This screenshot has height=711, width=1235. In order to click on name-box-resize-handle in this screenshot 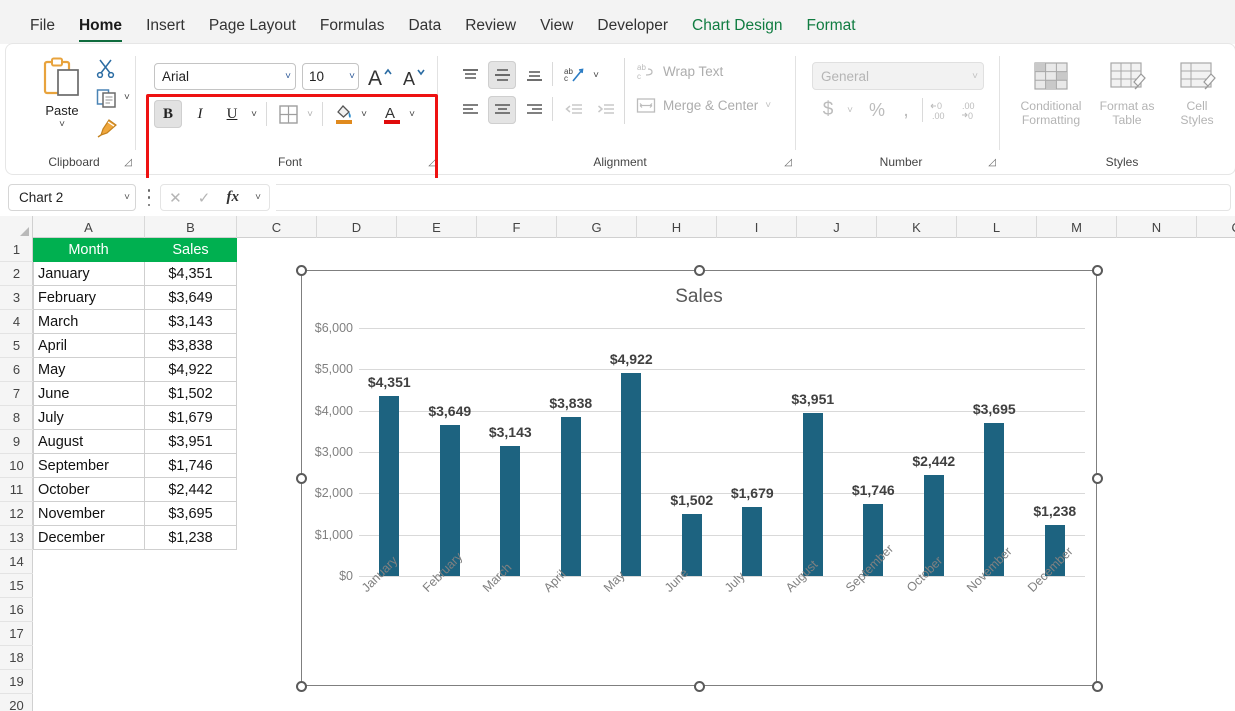, I will do `click(149, 197)`.